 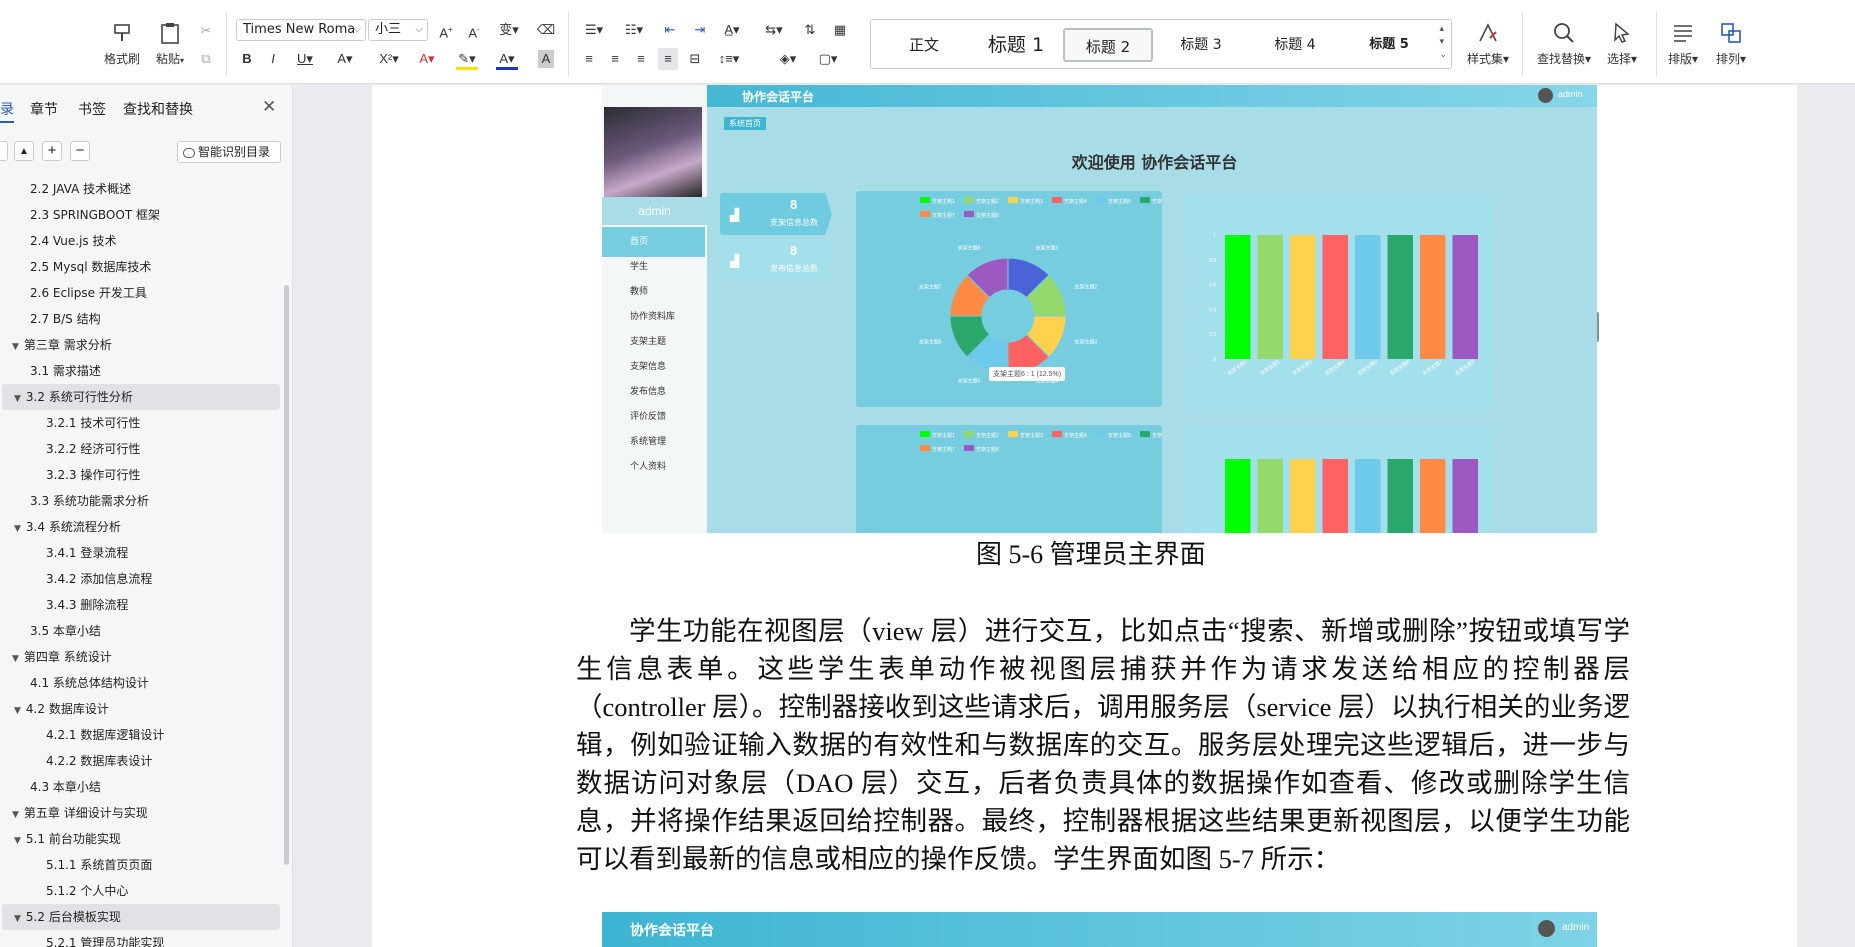 I want to click on paste-button: 粘贴▾, so click(x=170, y=43).